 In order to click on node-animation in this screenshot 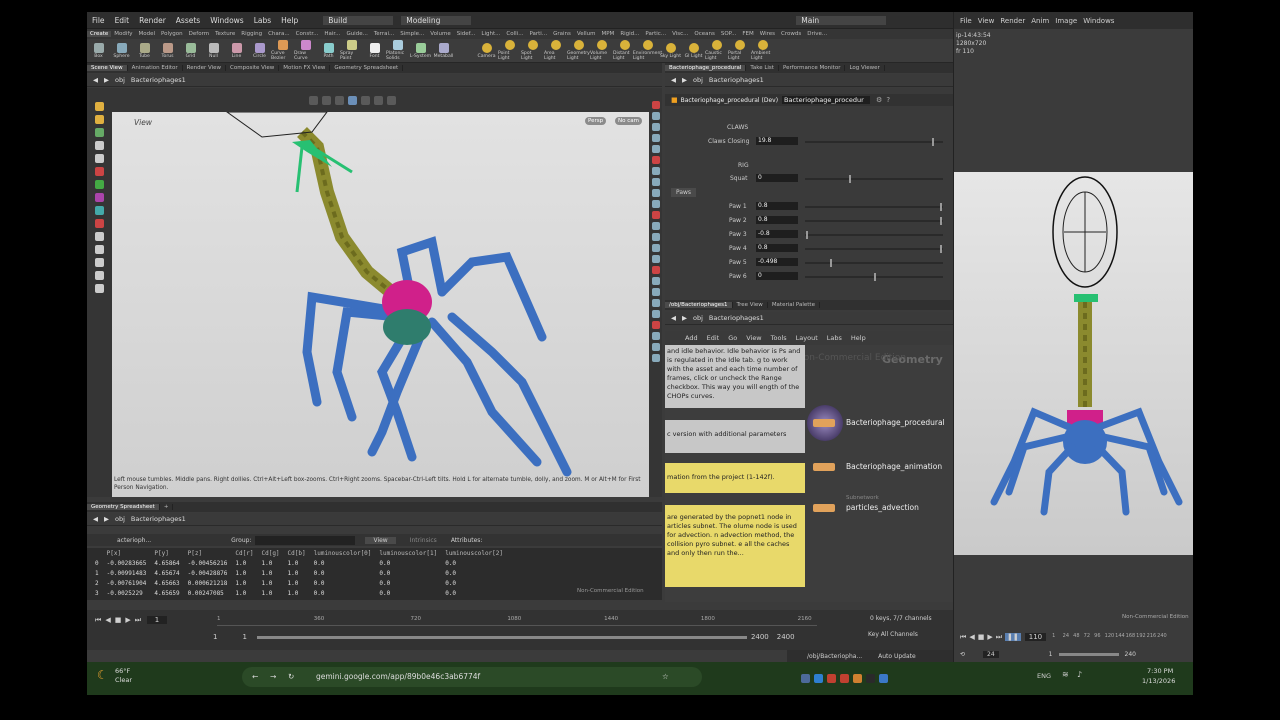, I will do `click(824, 467)`.